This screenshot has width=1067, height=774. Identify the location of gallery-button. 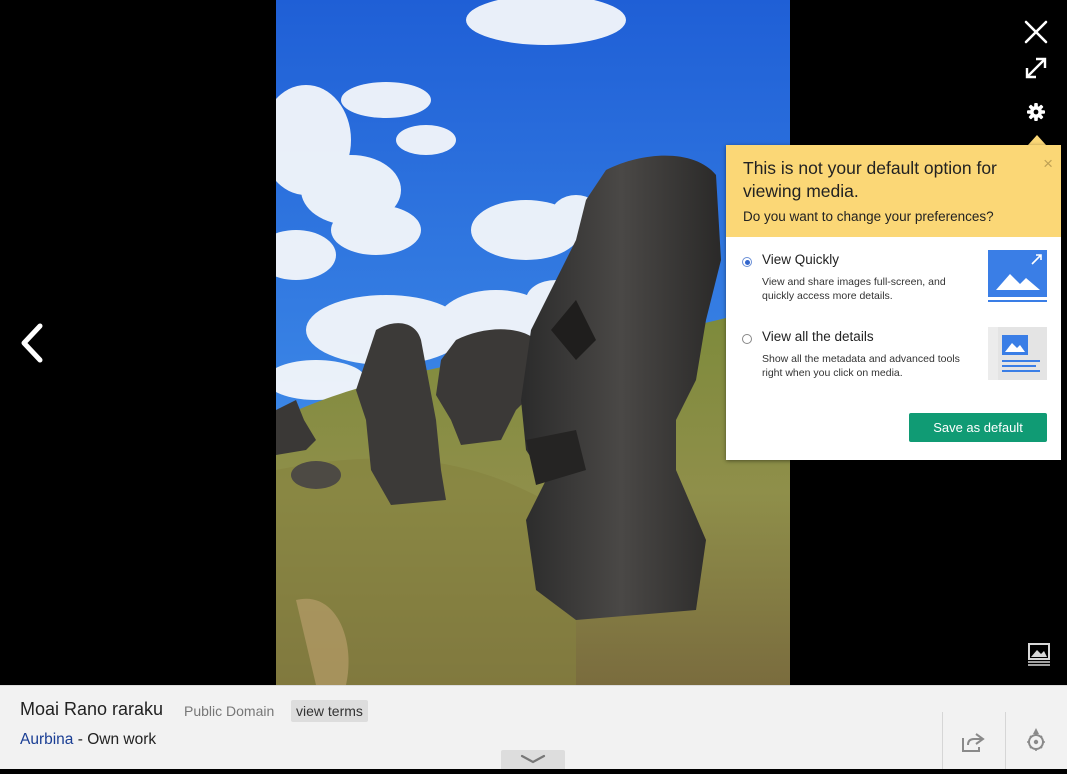
(1039, 654).